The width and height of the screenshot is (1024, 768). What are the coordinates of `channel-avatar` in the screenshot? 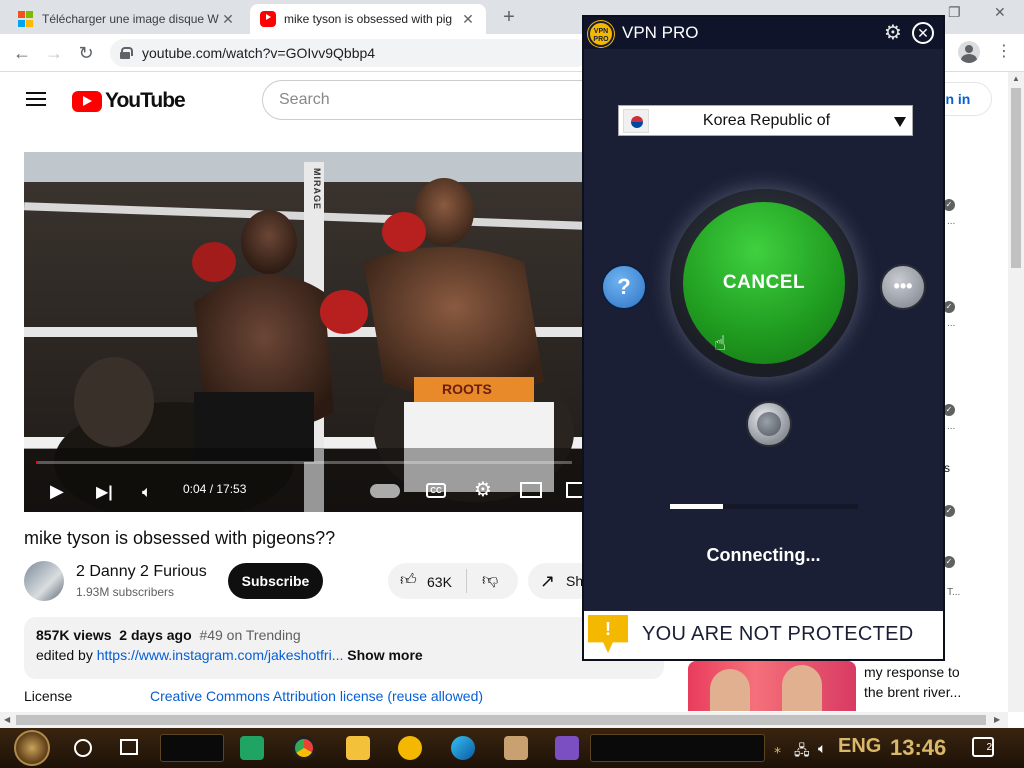 It's located at (44, 581).